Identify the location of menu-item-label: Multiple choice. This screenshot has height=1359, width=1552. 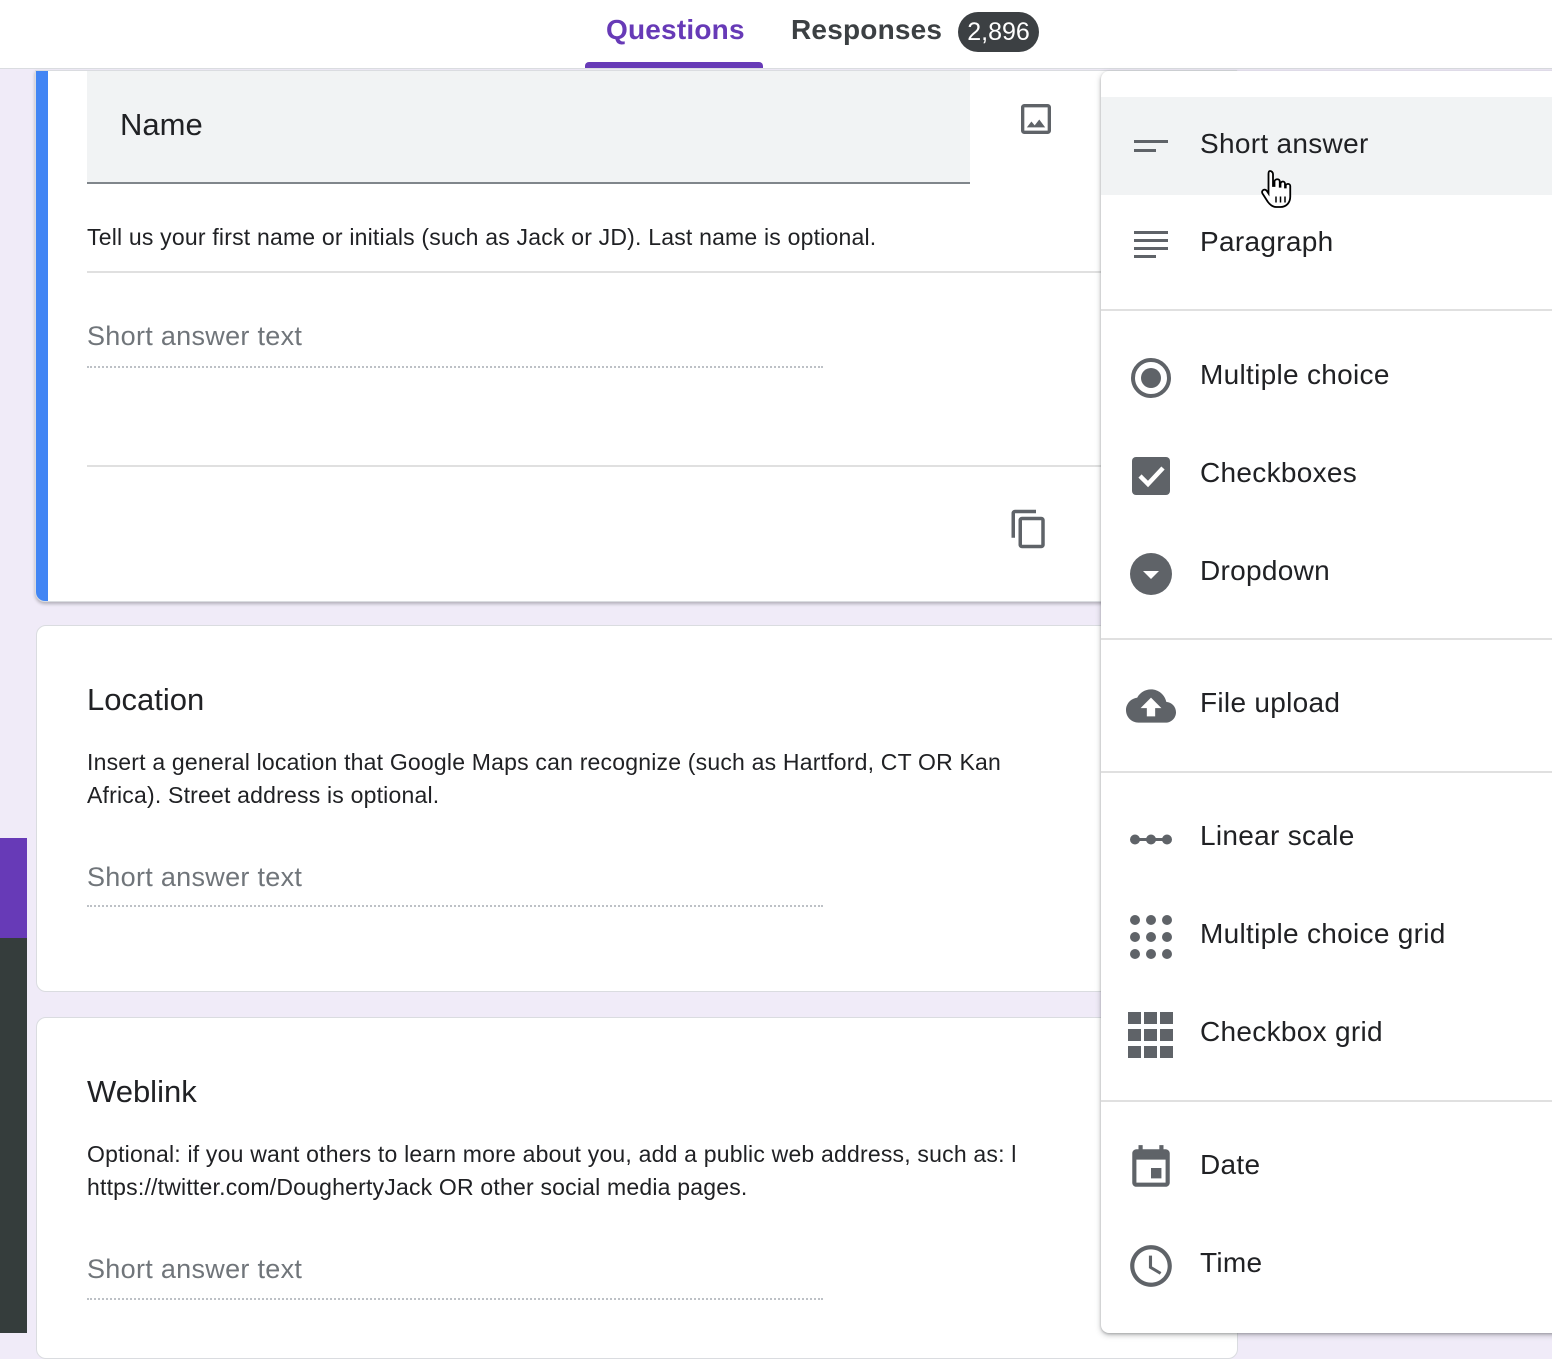
(1295, 374).